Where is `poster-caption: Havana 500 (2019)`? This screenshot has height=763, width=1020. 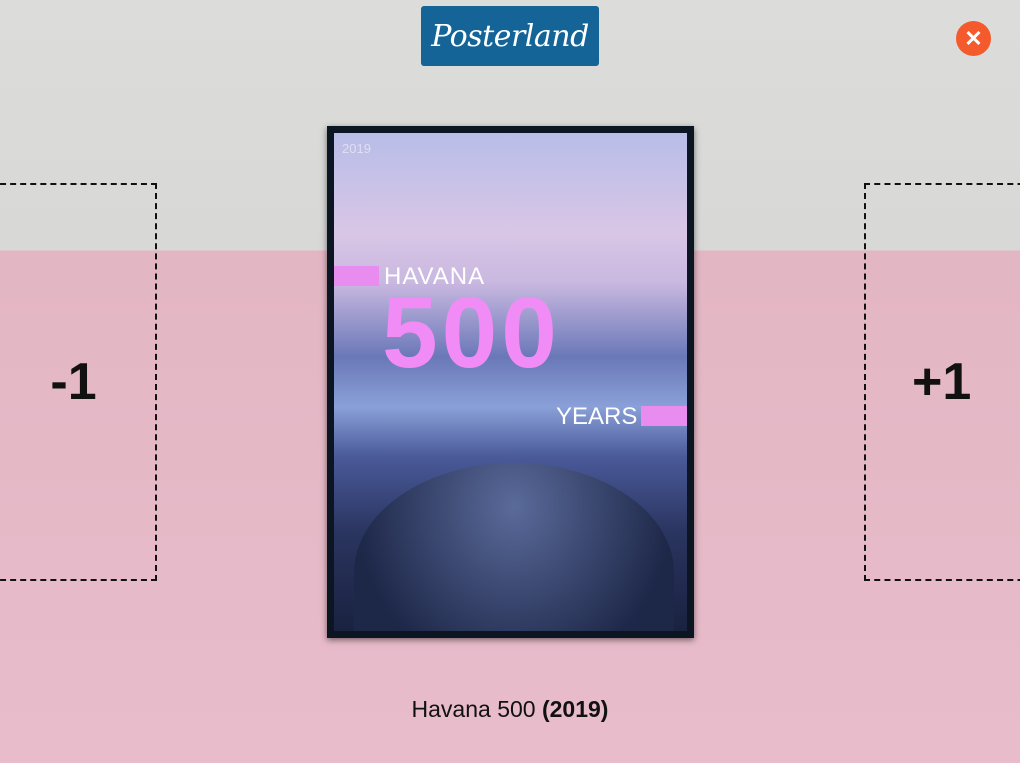 poster-caption: Havana 500 (2019) is located at coordinates (510, 709).